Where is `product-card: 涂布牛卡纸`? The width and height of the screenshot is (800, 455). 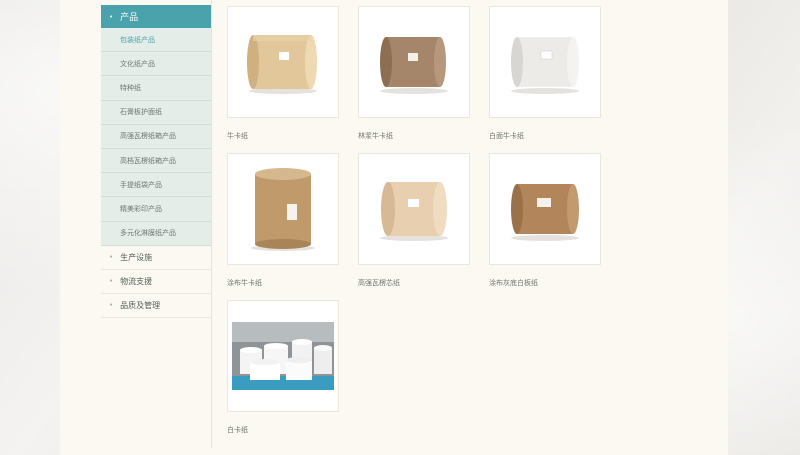 product-card: 涂布牛卡纸 is located at coordinates (283, 220).